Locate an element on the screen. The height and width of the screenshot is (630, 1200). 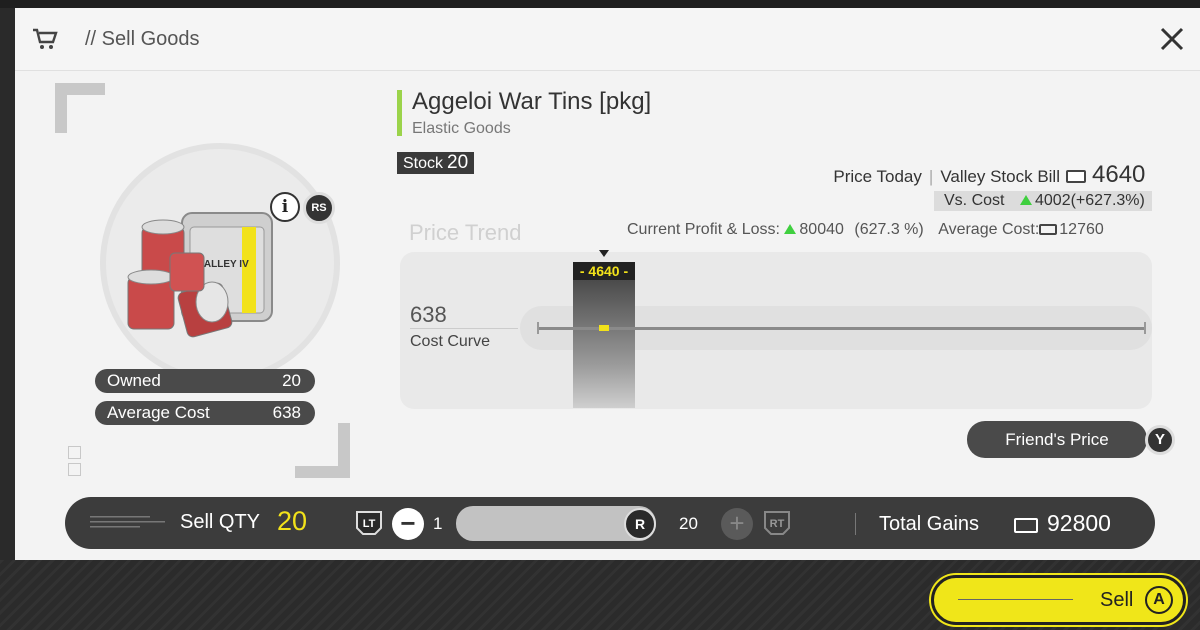
price-today-value: 4640 is located at coordinates (1119, 174).